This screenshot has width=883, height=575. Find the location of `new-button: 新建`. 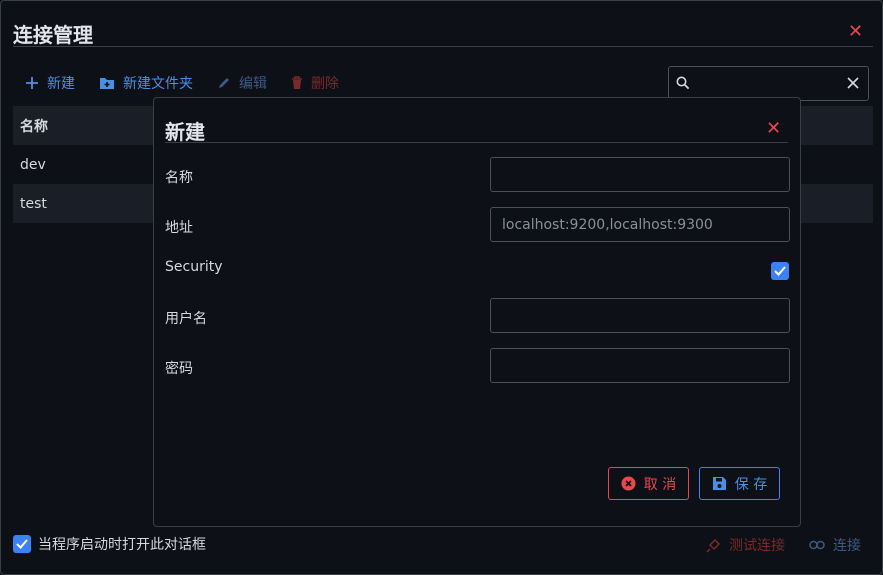

new-button: 新建 is located at coordinates (50, 83).